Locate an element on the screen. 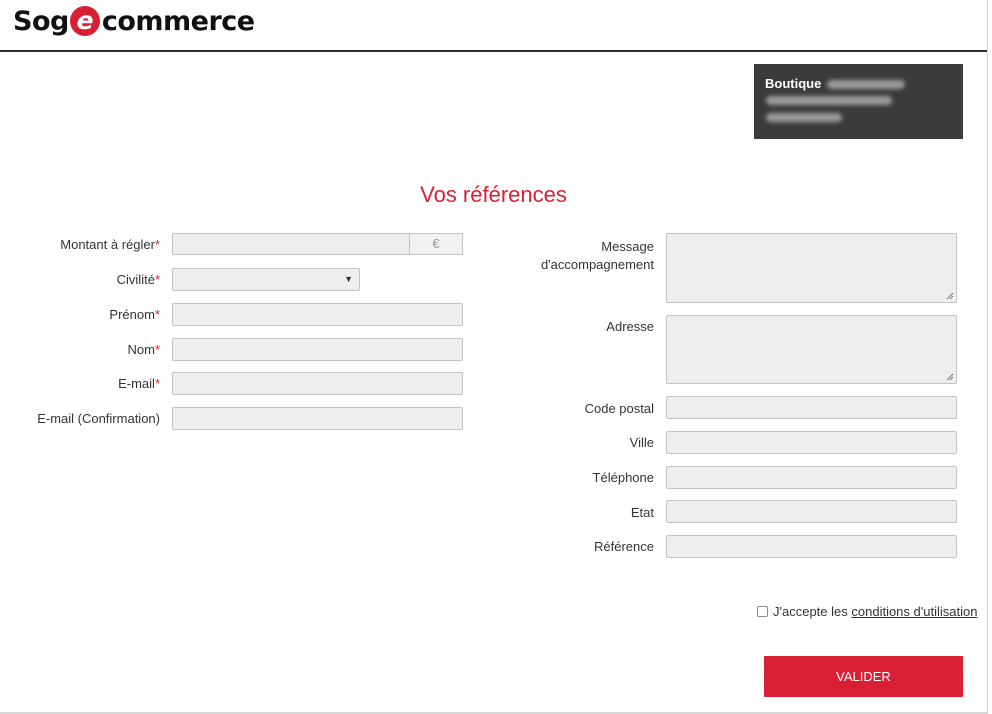 The width and height of the screenshot is (992, 714). civility-select: ▼ is located at coordinates (266, 279).